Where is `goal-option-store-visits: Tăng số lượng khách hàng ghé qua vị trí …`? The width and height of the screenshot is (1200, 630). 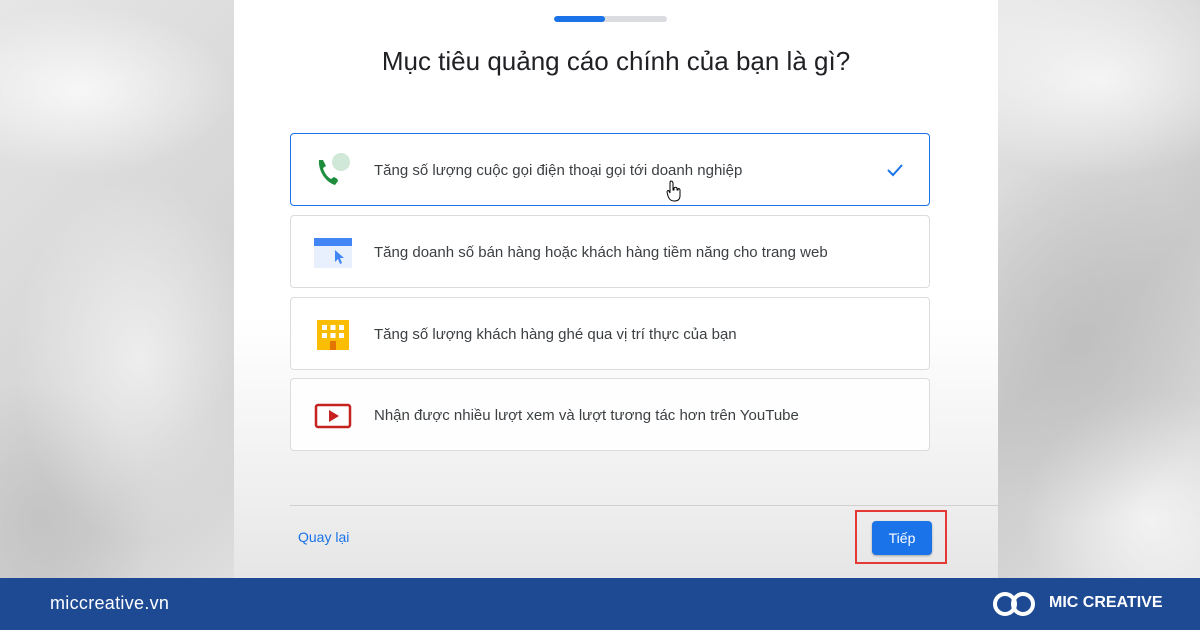 goal-option-store-visits: Tăng số lượng khách hàng ghé qua vị trí … is located at coordinates (610, 333).